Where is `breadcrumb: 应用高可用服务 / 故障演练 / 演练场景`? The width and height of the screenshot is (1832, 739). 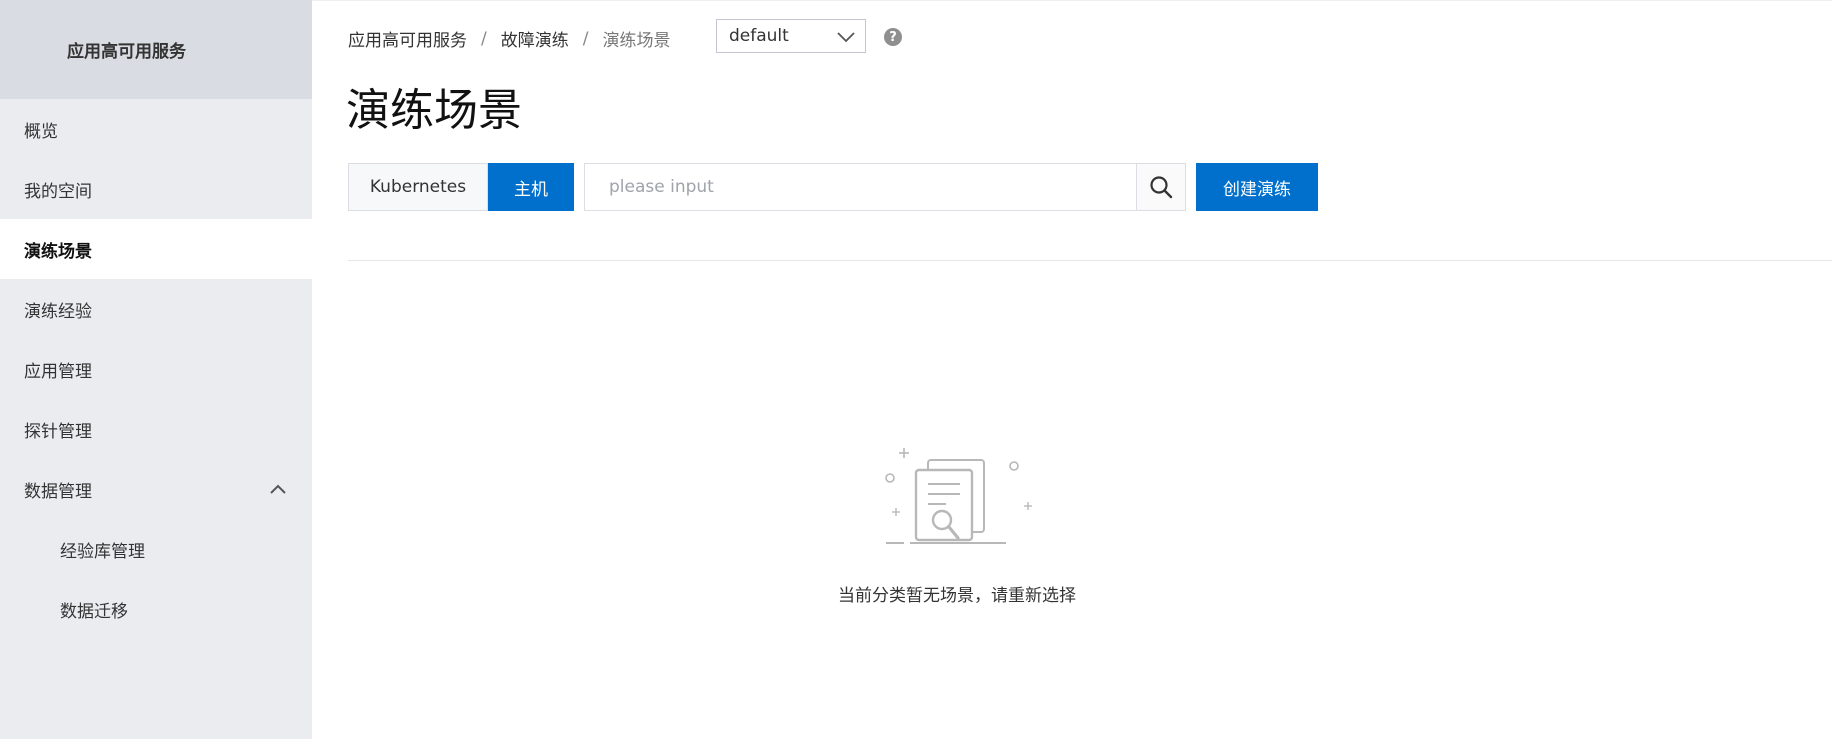
breadcrumb: 应用高可用服务 / 故障演练 / 演练场景 is located at coordinates (509, 39).